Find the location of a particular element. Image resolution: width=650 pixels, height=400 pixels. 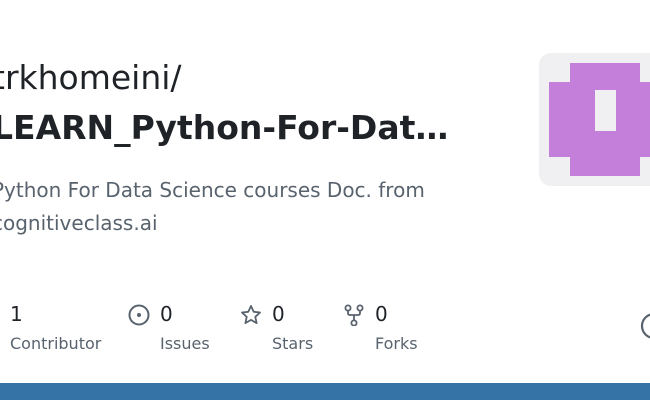

repo-forked-icon is located at coordinates (354, 317).